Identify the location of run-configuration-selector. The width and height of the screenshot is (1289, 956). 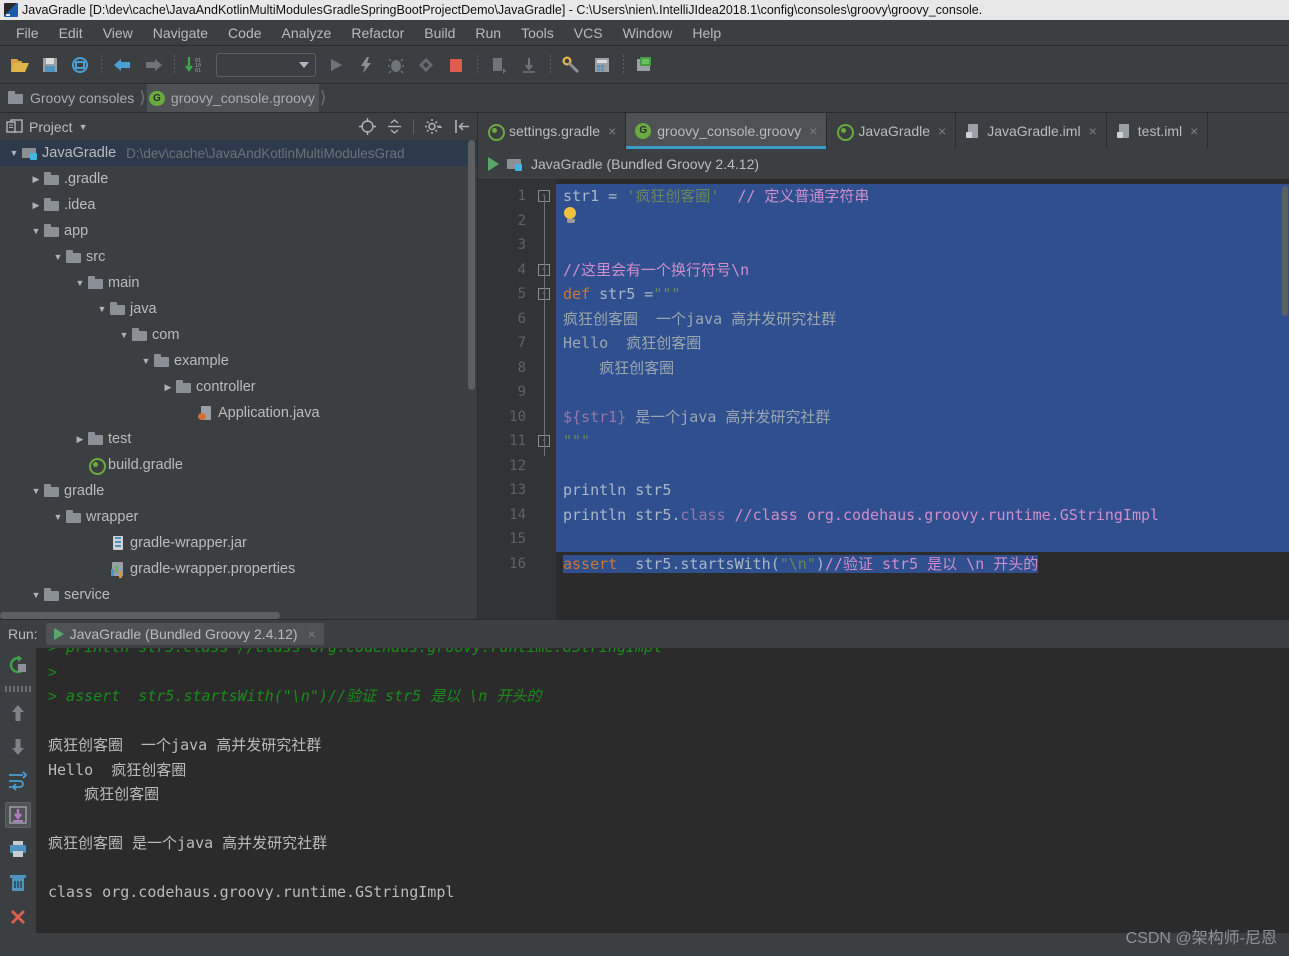
(266, 64).